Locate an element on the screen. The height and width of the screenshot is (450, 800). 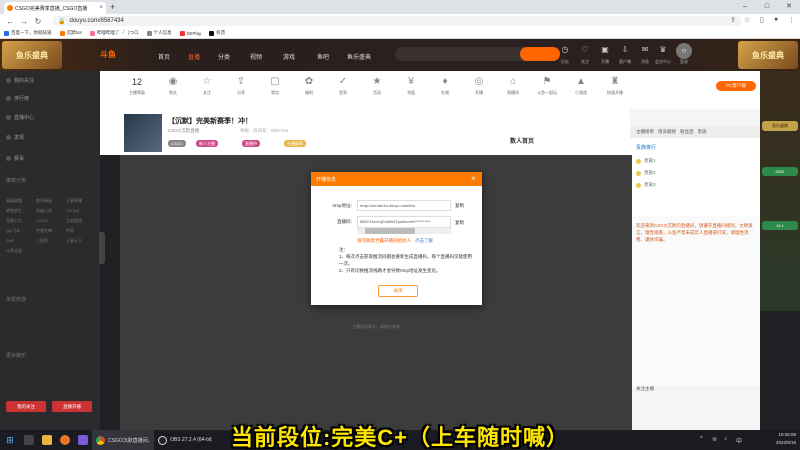
bookmark-item: 个人信息 is located at coordinates (159, 33).